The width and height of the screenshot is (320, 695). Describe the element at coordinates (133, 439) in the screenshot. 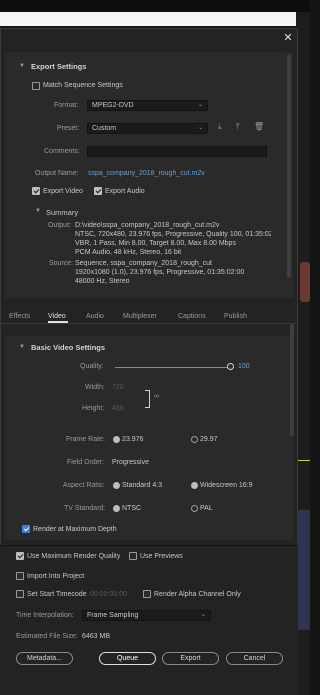

I see `frame-rate-opt1: 23.976` at that location.